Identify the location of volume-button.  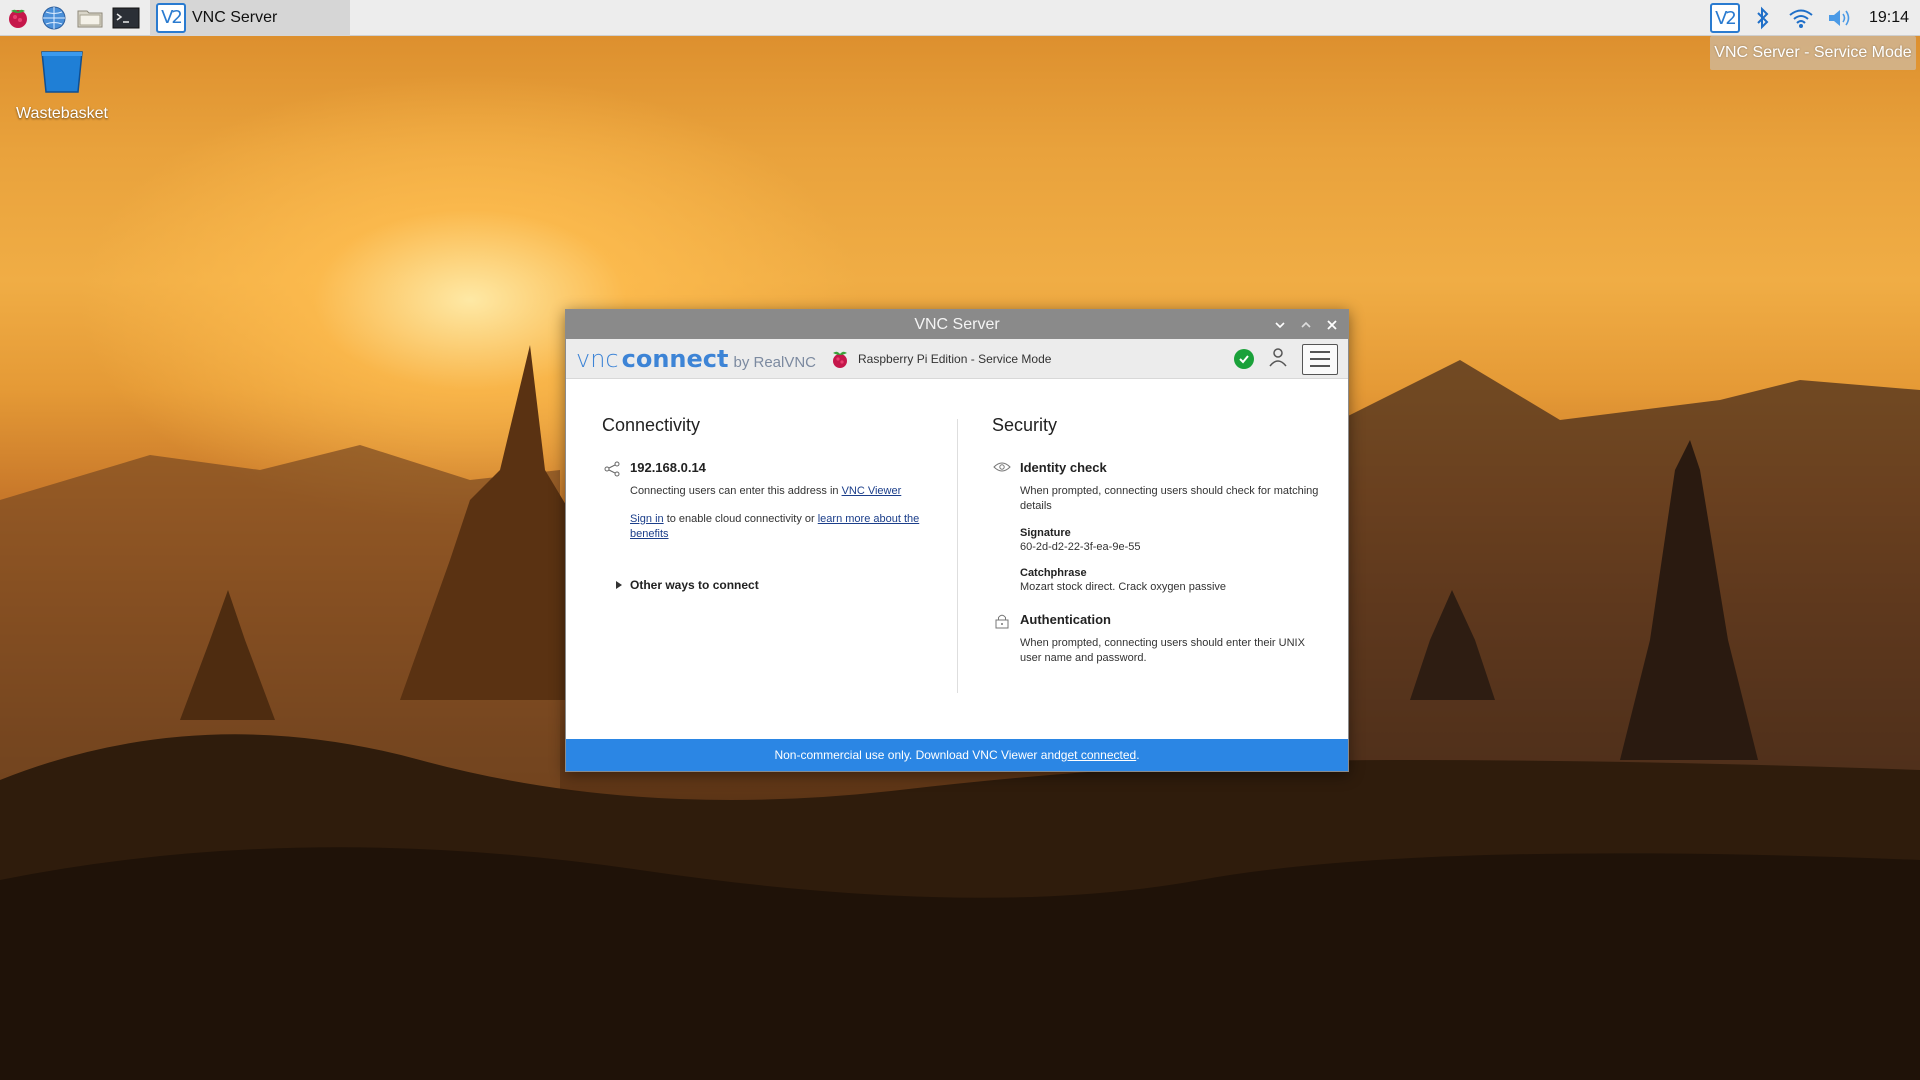
(1839, 18).